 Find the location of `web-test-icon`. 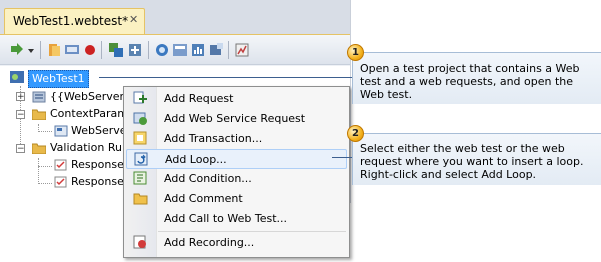

web-test-icon is located at coordinates (17, 77).